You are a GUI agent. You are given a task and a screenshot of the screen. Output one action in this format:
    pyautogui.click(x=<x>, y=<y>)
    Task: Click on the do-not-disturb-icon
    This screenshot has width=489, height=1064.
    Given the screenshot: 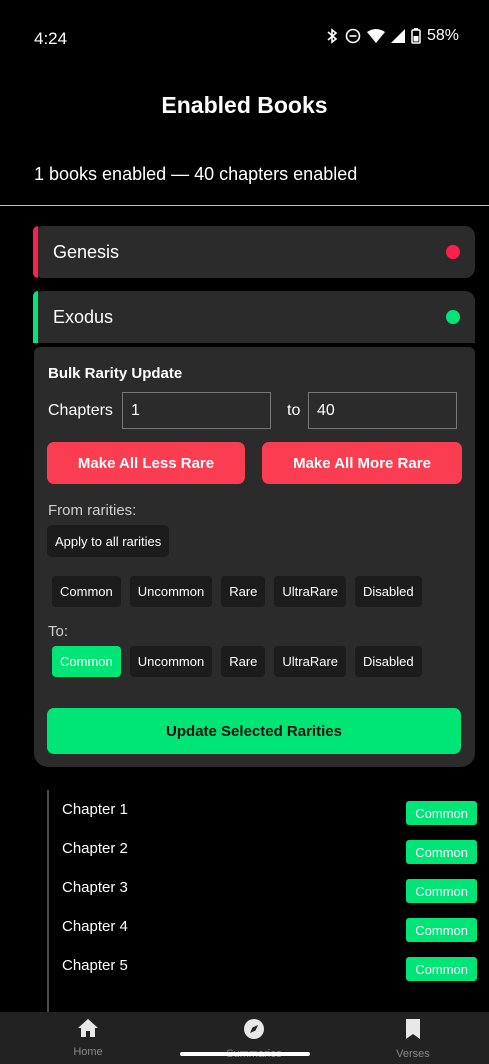 What is the action you would take?
    pyautogui.click(x=353, y=36)
    